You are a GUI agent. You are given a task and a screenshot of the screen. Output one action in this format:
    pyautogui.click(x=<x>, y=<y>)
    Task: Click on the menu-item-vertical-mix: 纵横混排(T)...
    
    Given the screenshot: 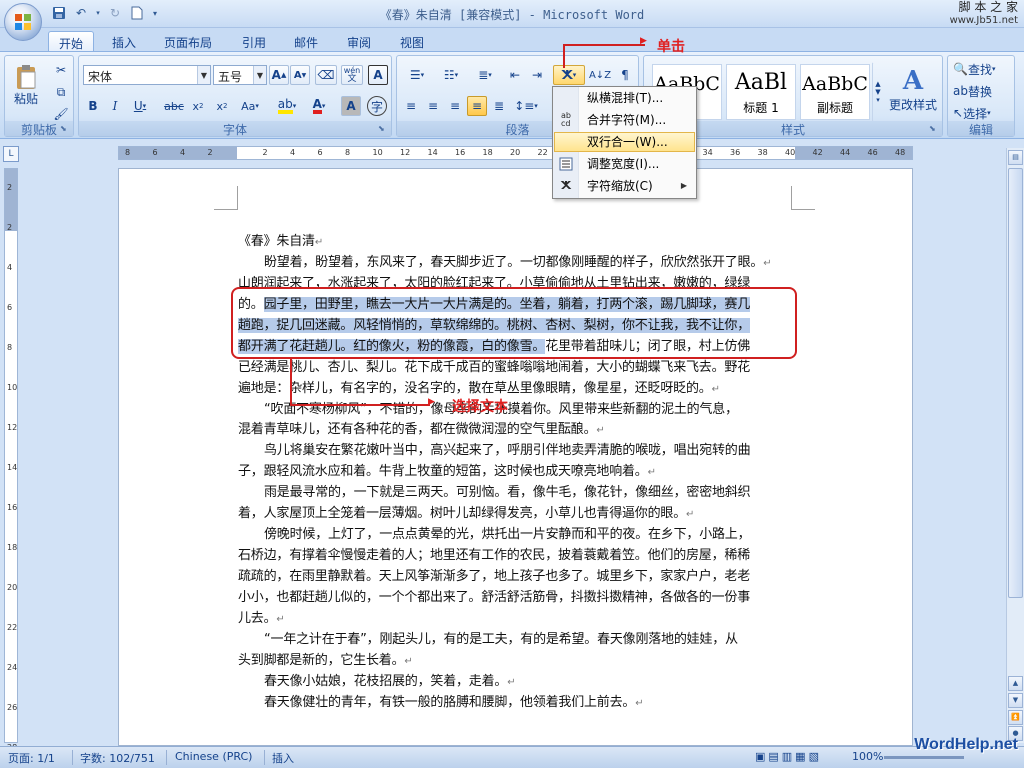 What is the action you would take?
    pyautogui.click(x=624, y=98)
    